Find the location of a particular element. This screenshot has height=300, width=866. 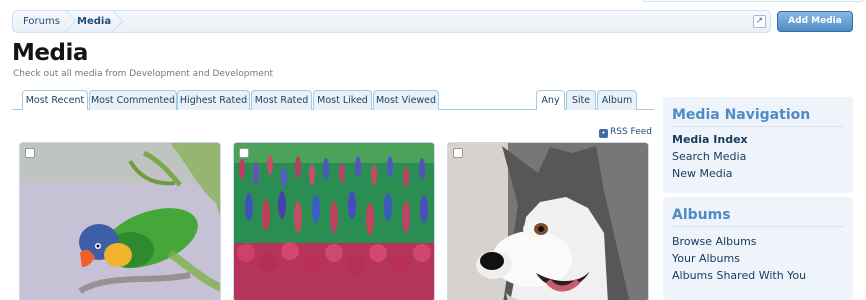

add-media-button: Add Media is located at coordinates (815, 21).